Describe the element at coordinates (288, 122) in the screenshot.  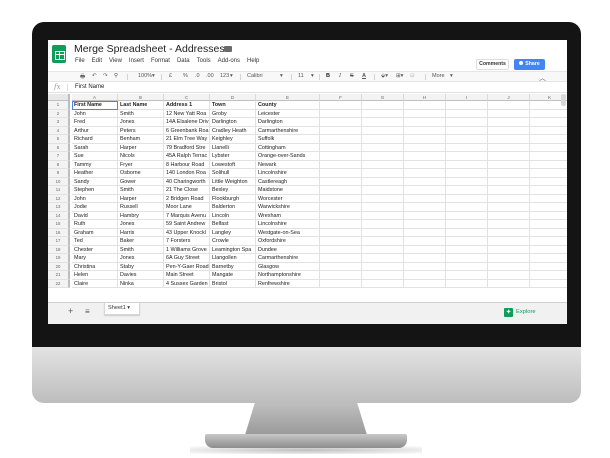
I see `cell-e3: Darlington` at that location.